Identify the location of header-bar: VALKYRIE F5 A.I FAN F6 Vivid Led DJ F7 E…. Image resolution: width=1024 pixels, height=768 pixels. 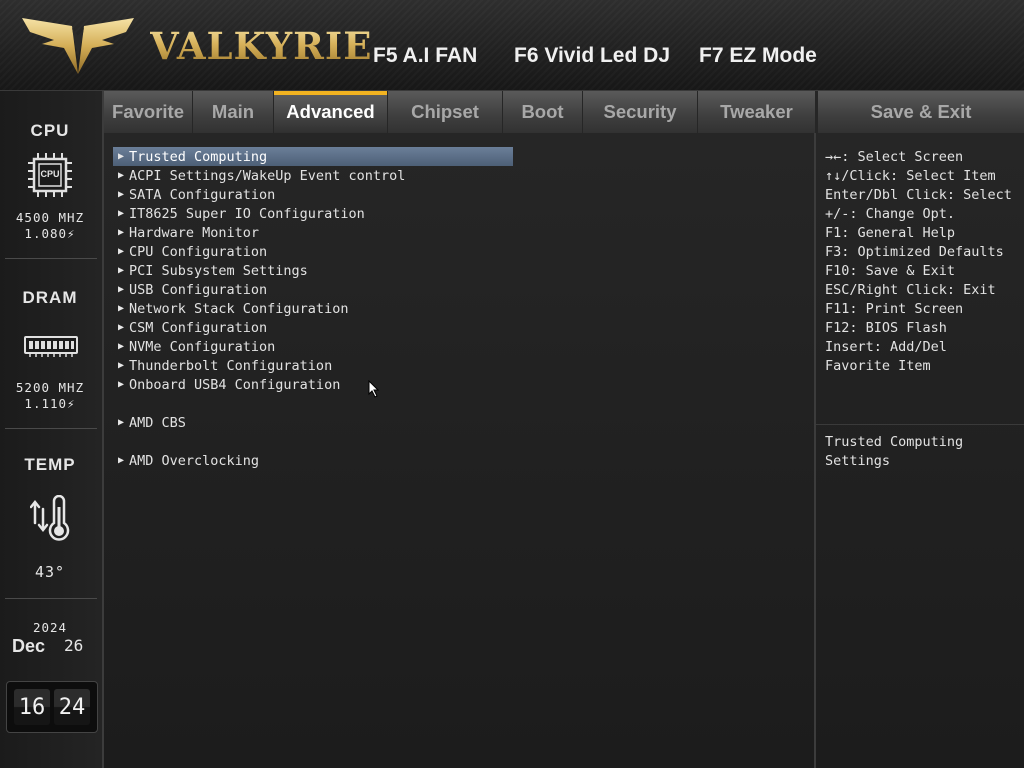
(512, 45).